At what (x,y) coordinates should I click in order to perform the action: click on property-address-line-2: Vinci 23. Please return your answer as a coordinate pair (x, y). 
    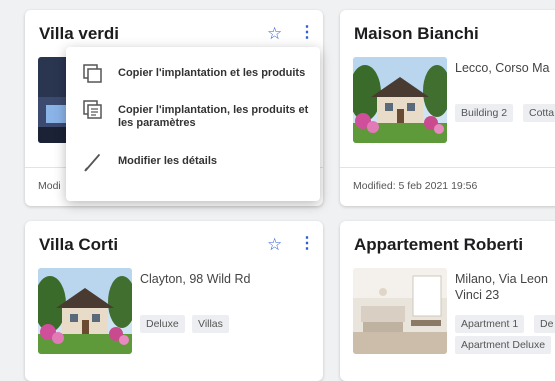
    Looking at the image, I should click on (477, 295).